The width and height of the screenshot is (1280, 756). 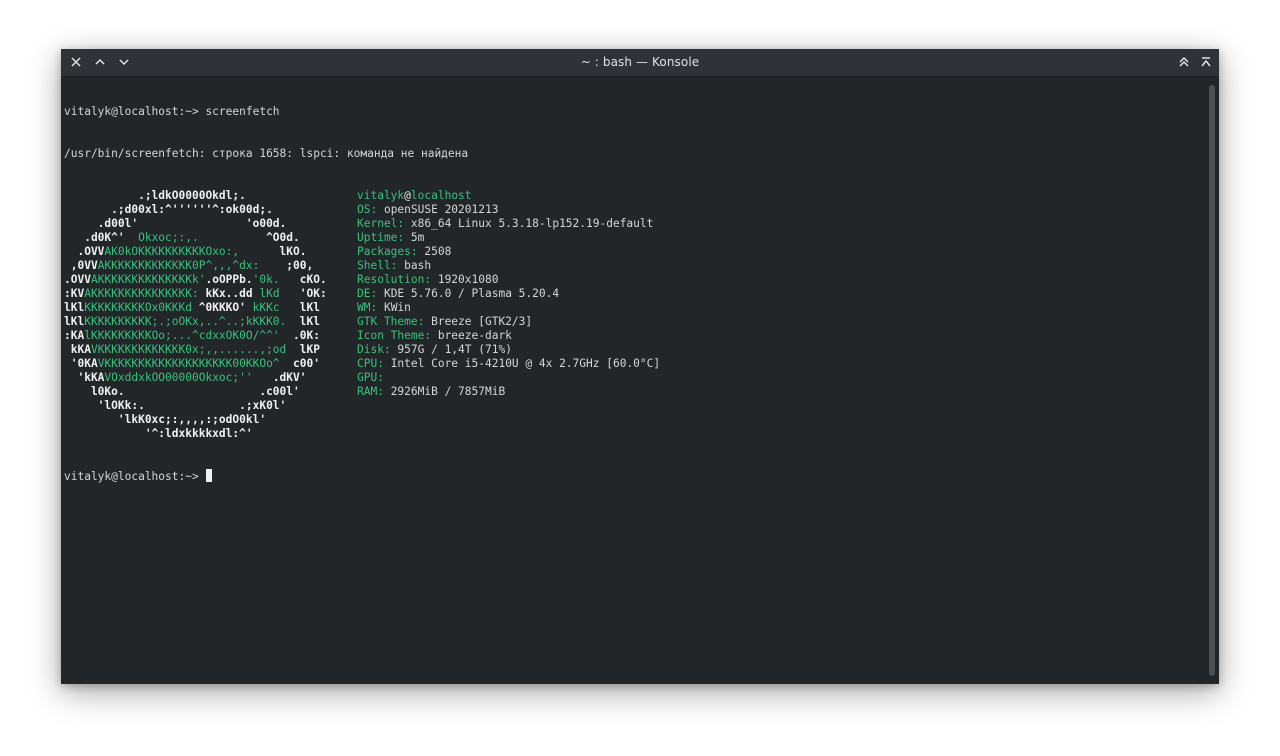 What do you see at coordinates (232, 293) in the screenshot?
I see `ascii-logo-segment: kKx..dd` at bounding box center [232, 293].